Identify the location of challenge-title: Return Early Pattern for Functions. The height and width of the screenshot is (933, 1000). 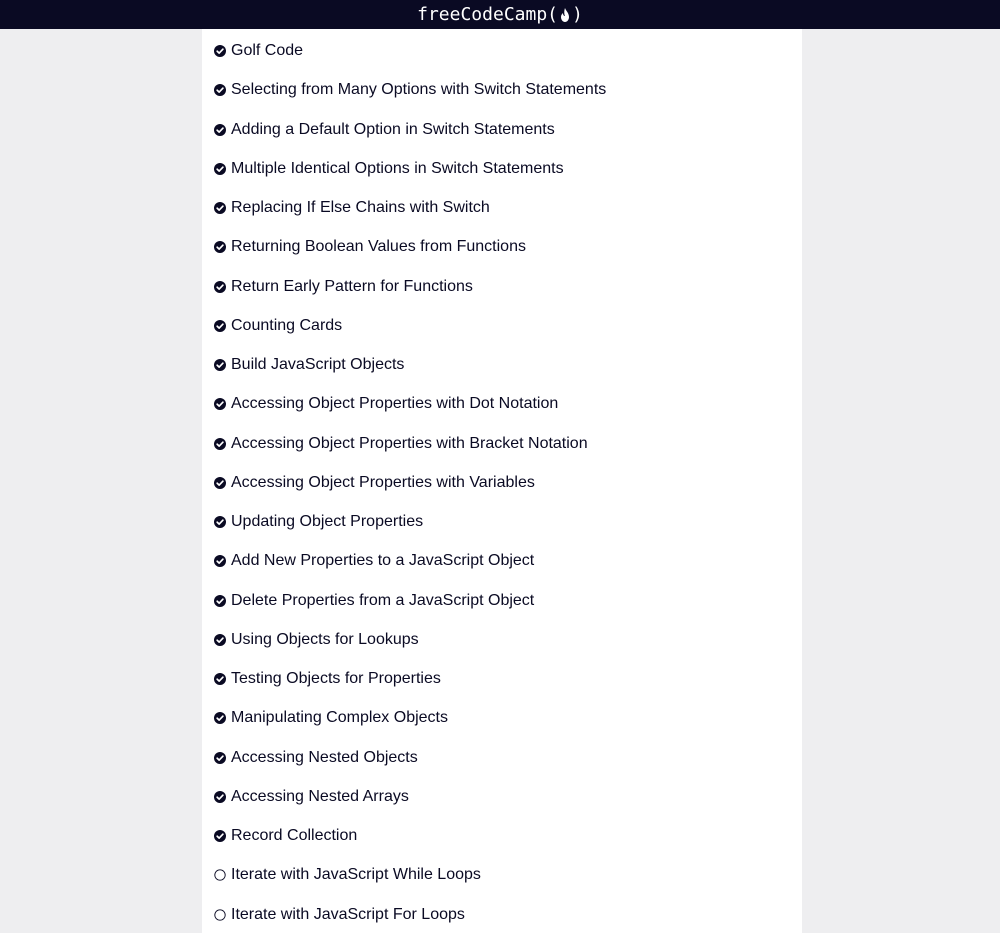
(352, 286).